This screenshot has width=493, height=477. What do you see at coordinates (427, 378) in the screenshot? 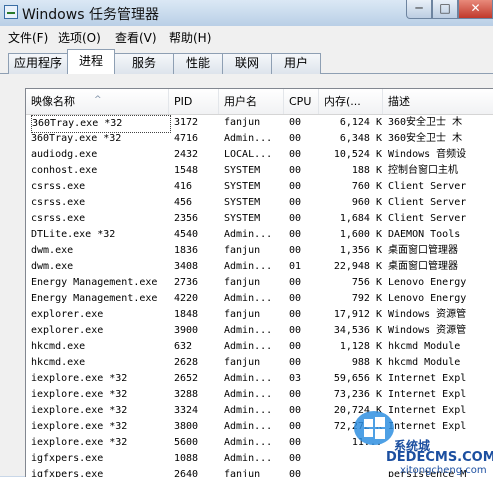
I see `cell-desc: Internet Expl` at bounding box center [427, 378].